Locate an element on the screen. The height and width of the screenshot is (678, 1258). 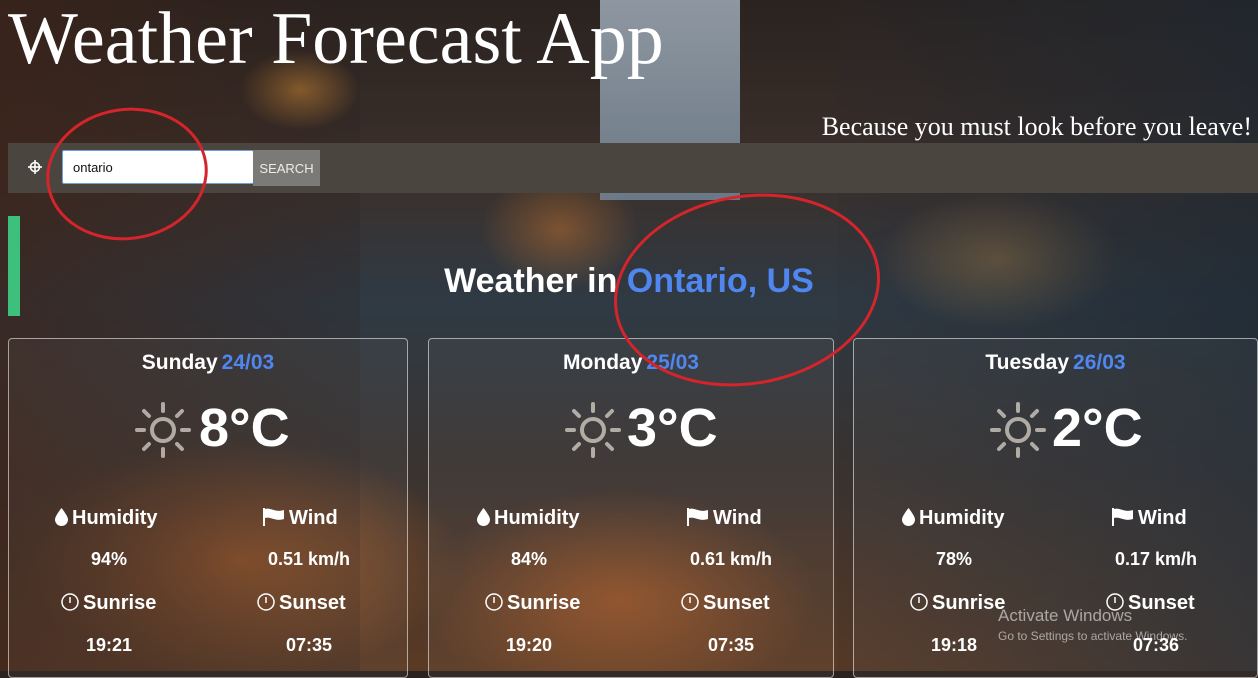
humidity-value: 94% is located at coordinates (109, 559).